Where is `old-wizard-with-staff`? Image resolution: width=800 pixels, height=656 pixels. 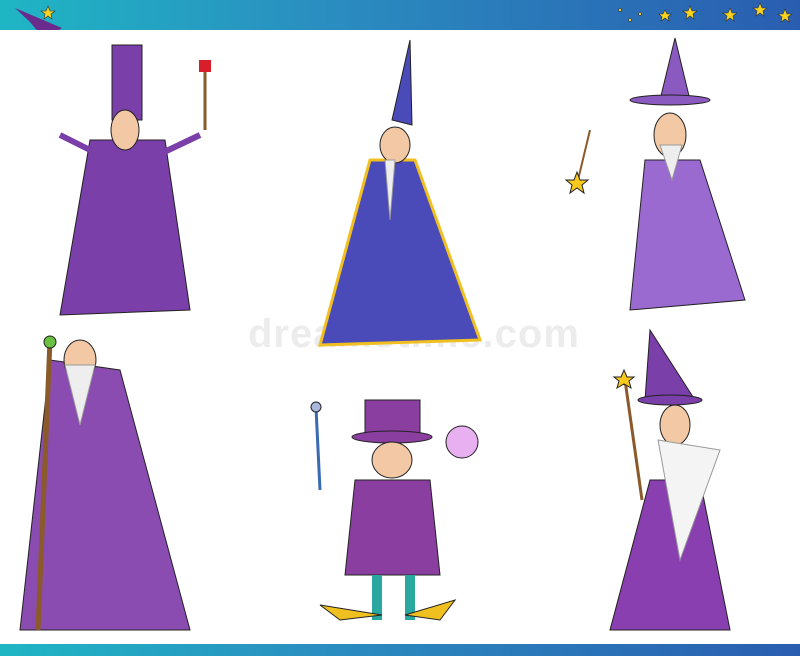 old-wizard-with-staff is located at coordinates (105, 483).